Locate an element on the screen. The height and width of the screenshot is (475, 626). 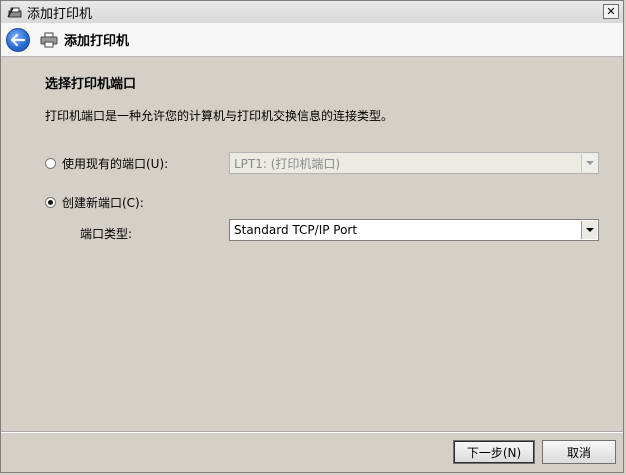
back-button is located at coordinates (18, 39).